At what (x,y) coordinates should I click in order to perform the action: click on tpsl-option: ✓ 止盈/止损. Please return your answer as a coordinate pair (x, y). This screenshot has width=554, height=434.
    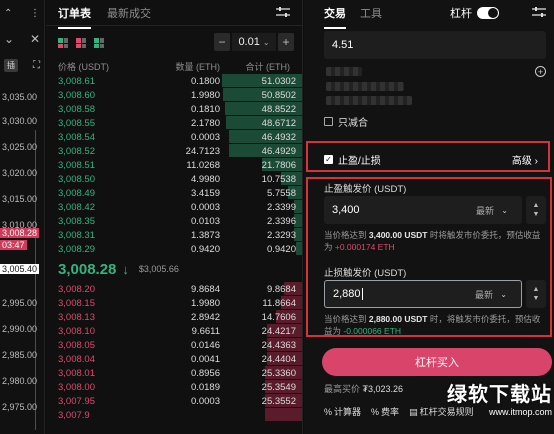
    Looking at the image, I should click on (352, 159).